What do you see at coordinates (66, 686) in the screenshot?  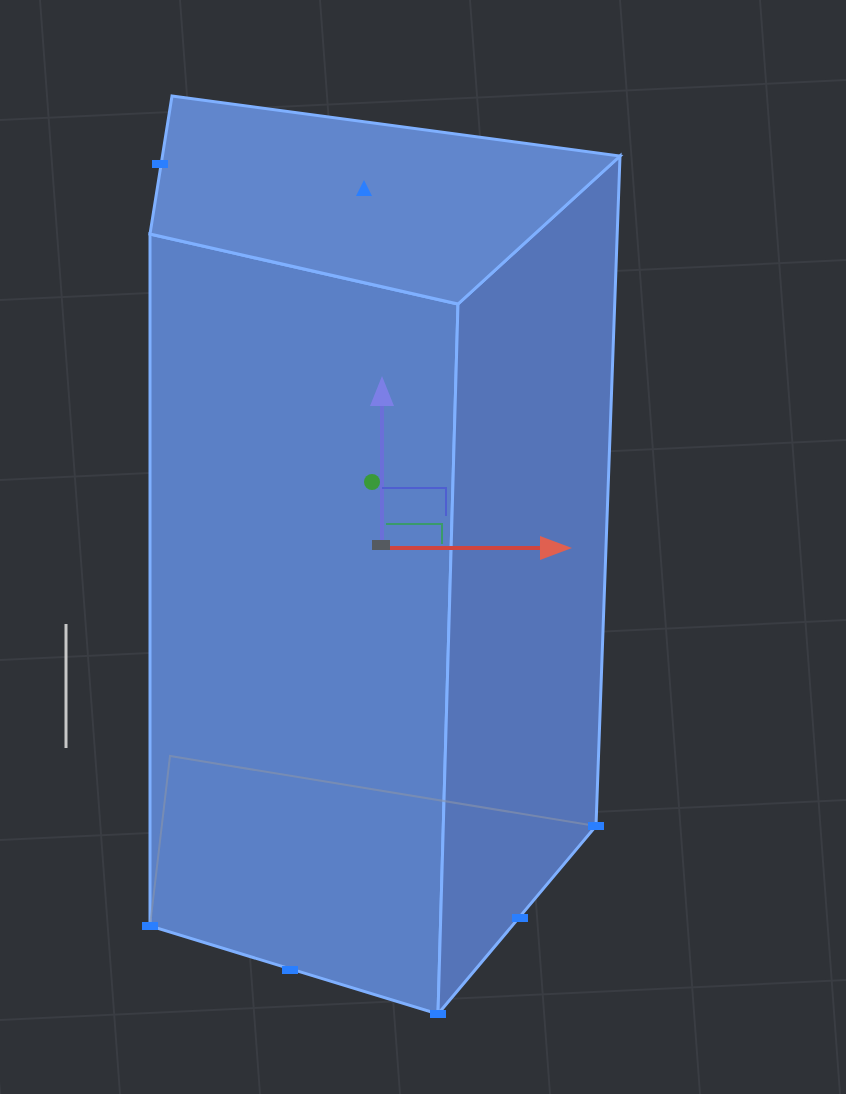 I see `cursor-line` at bounding box center [66, 686].